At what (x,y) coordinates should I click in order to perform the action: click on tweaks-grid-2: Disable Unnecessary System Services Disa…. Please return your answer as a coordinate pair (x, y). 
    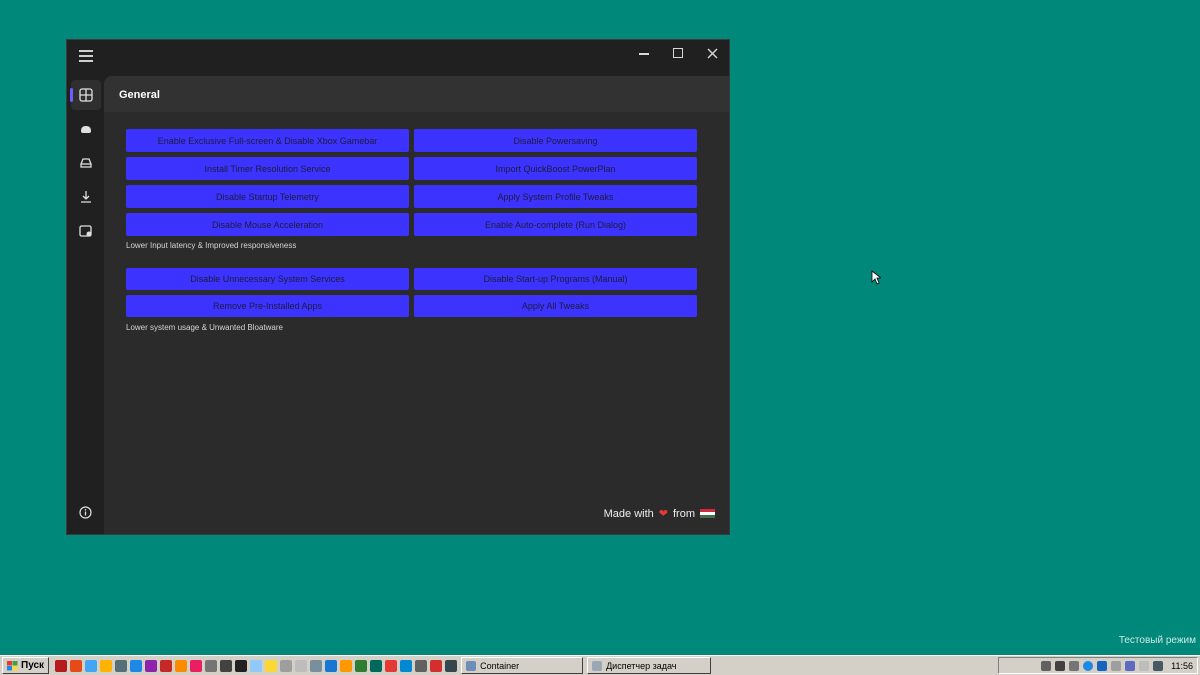
    Looking at the image, I should click on (412, 292).